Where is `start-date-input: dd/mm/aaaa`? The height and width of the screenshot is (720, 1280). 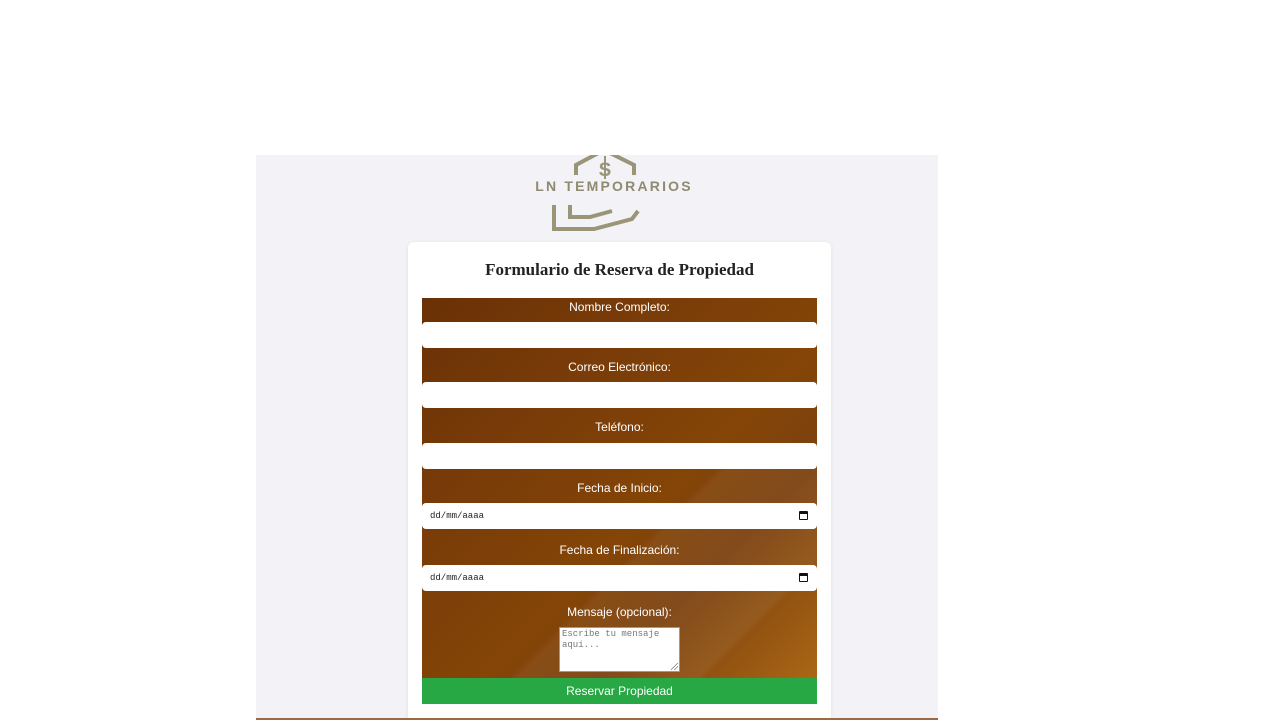
start-date-input: dd/mm/aaaa is located at coordinates (619, 516).